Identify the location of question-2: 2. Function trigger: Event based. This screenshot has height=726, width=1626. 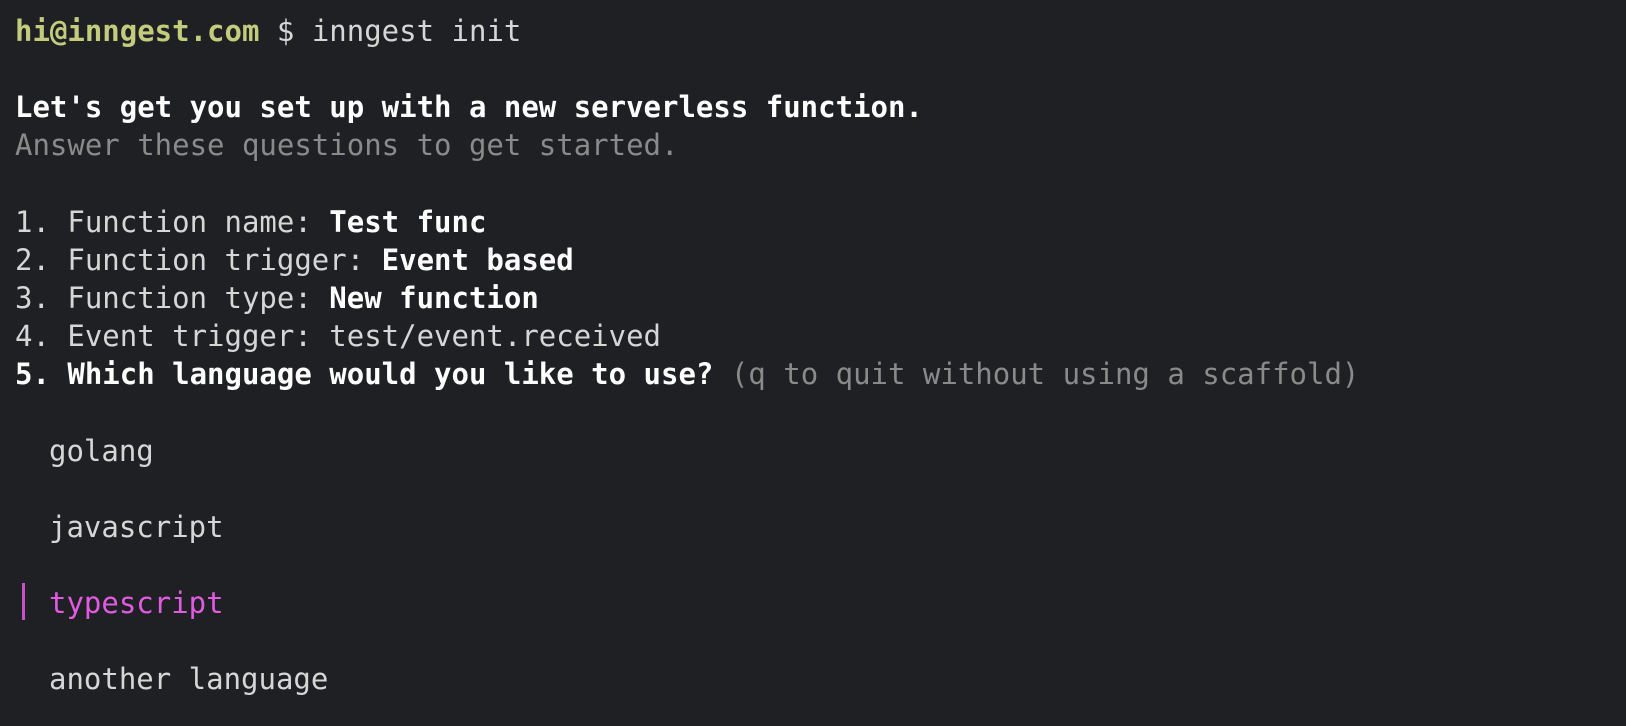
(294, 260).